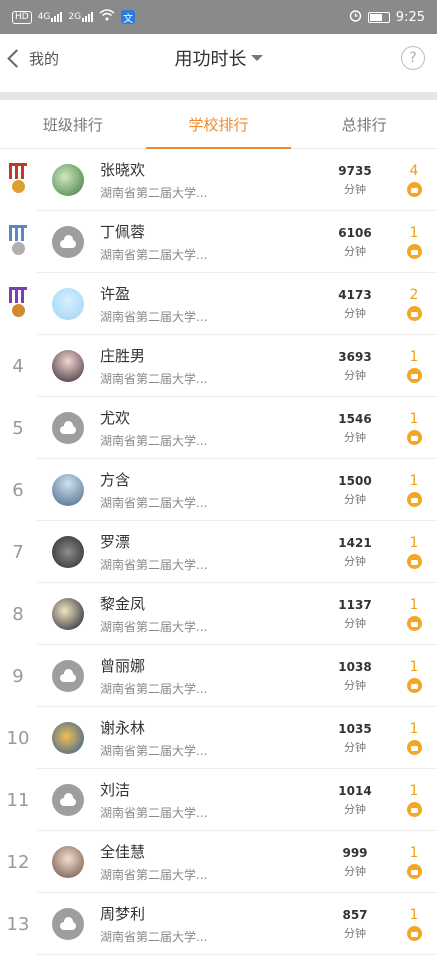 Image resolution: width=437 pixels, height=955 pixels. Describe the element at coordinates (218, 96) in the screenshot. I see `divider-band` at that location.